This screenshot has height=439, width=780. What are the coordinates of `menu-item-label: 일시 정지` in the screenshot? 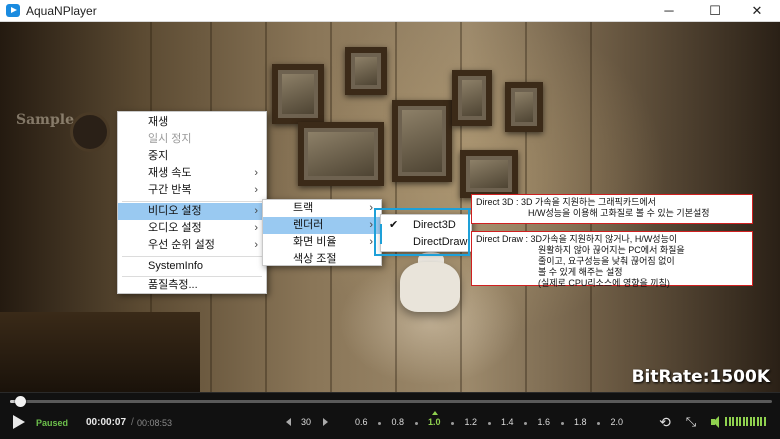 It's located at (170, 139).